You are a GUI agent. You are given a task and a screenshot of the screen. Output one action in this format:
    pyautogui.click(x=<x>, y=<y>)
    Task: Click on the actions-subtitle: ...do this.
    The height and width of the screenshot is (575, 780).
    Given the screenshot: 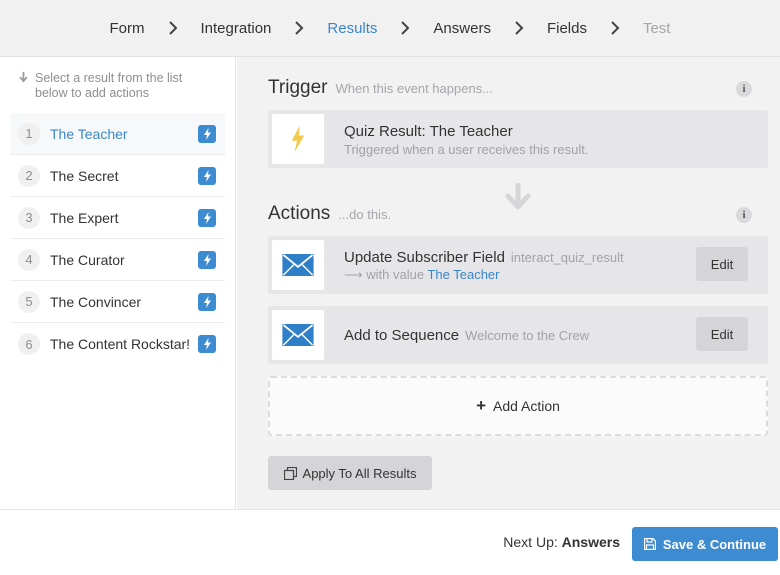 What is the action you would take?
    pyautogui.click(x=365, y=214)
    